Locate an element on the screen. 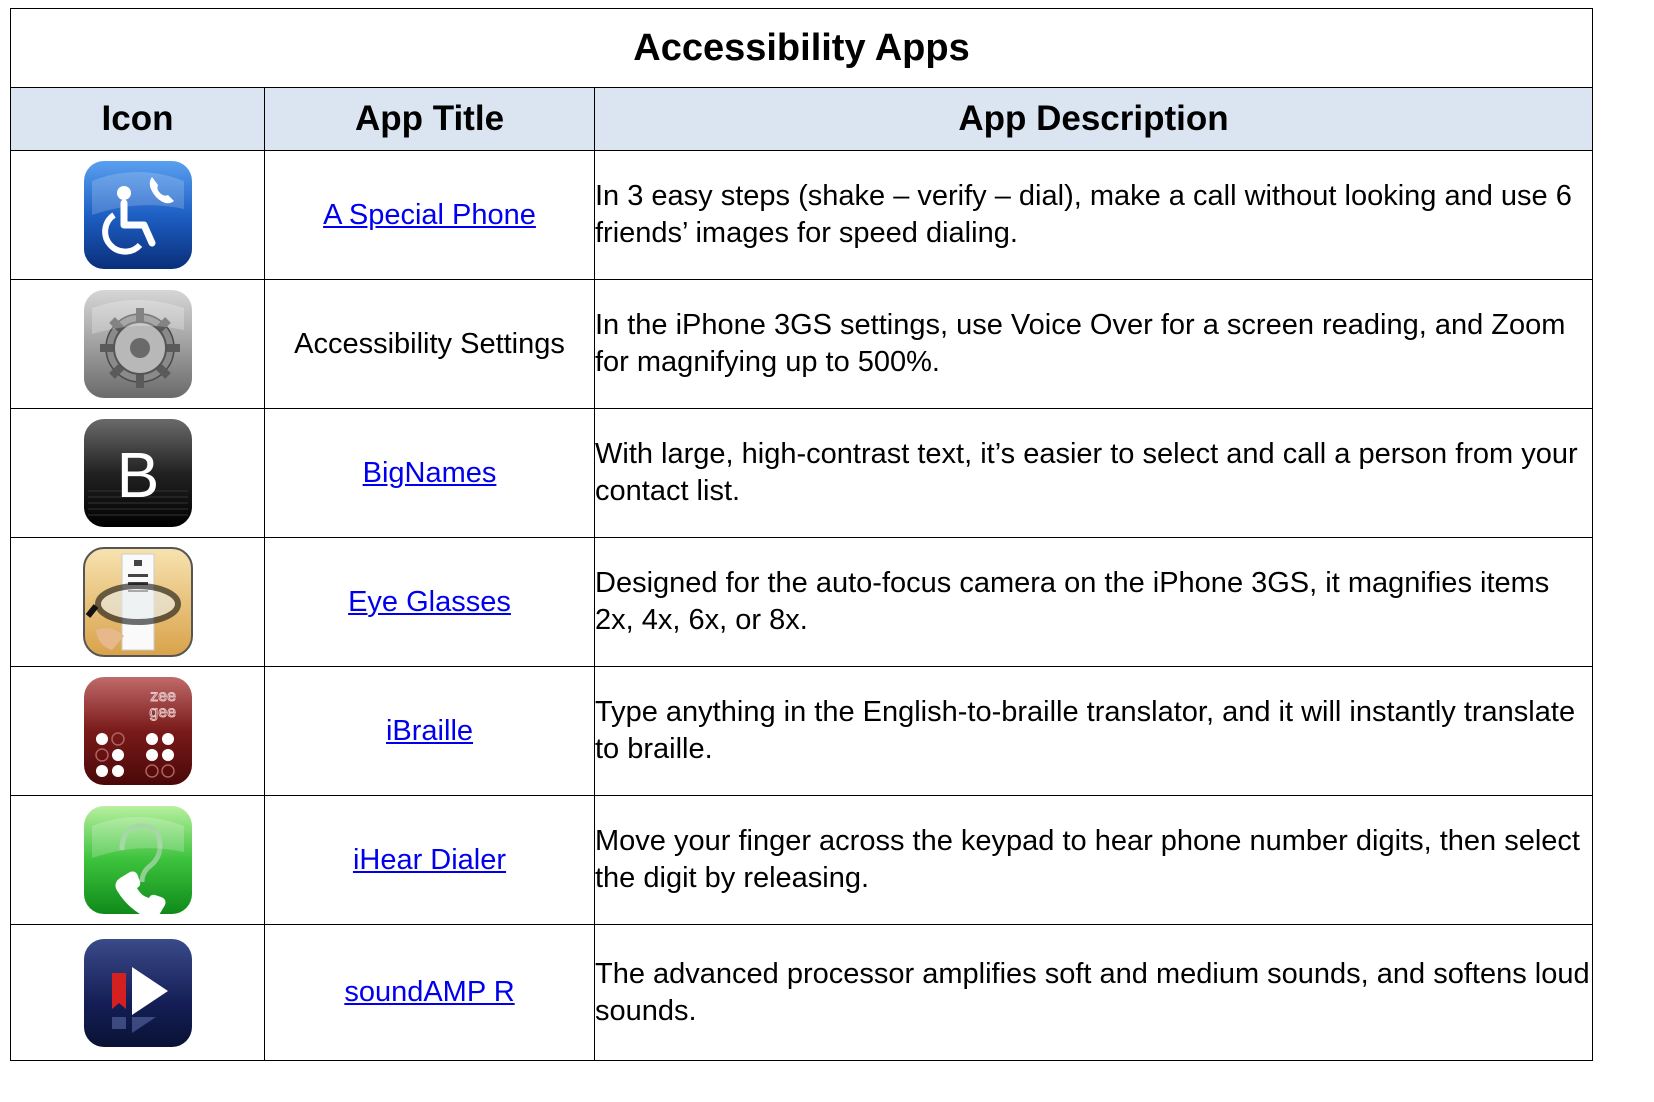 The width and height of the screenshot is (1654, 1102). svg-text: B is located at coordinates (137, 475).